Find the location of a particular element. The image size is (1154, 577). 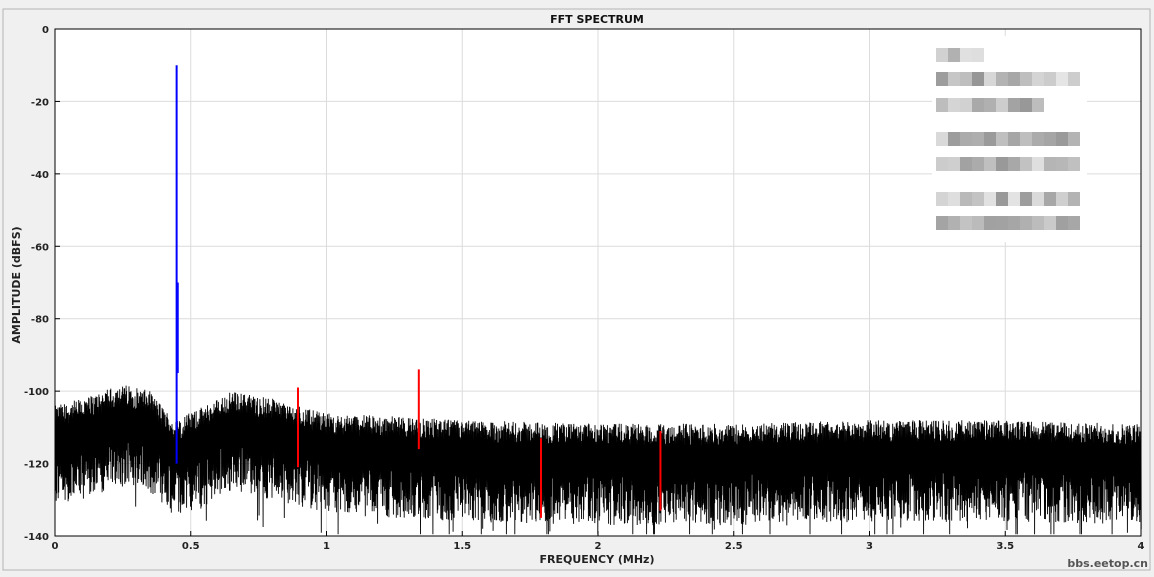

y-tick-label: -120 is located at coordinates (36, 465).